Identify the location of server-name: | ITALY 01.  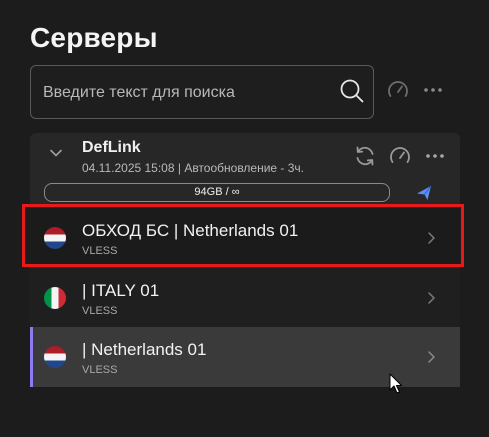
(121, 290).